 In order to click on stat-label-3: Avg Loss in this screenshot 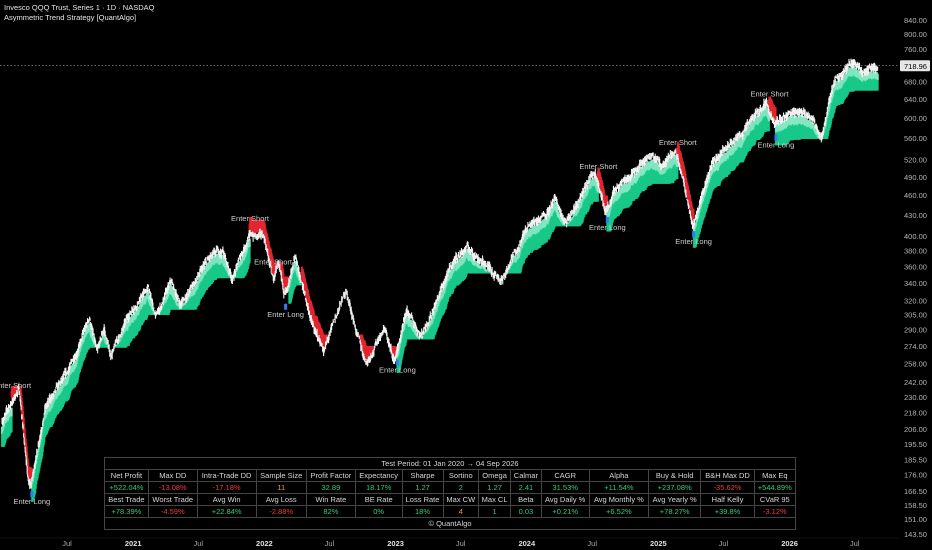, I will do `click(281, 499)`.